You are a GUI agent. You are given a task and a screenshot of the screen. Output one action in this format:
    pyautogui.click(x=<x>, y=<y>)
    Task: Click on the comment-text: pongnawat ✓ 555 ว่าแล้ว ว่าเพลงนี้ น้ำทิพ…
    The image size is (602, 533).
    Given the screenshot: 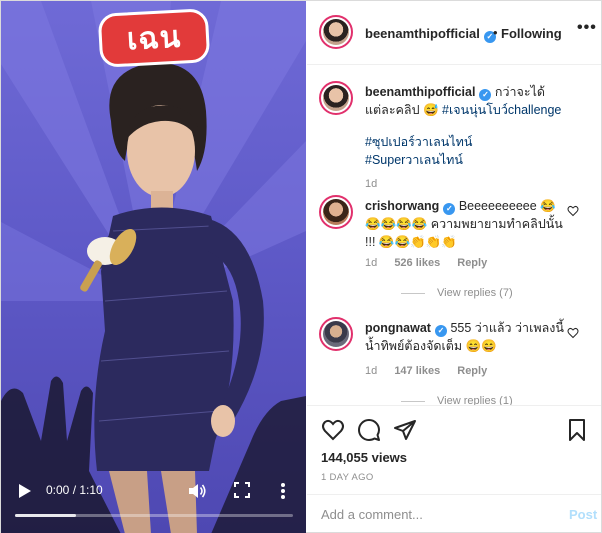 What is the action you would take?
    pyautogui.click(x=465, y=337)
    